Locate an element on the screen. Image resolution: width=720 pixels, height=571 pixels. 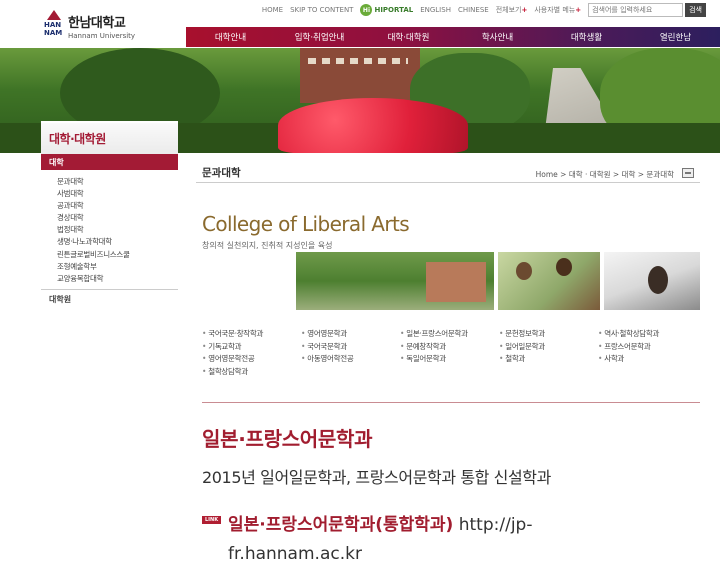
util-hiportal-link: Hi HIPORTAL is located at coordinates (386, 10).